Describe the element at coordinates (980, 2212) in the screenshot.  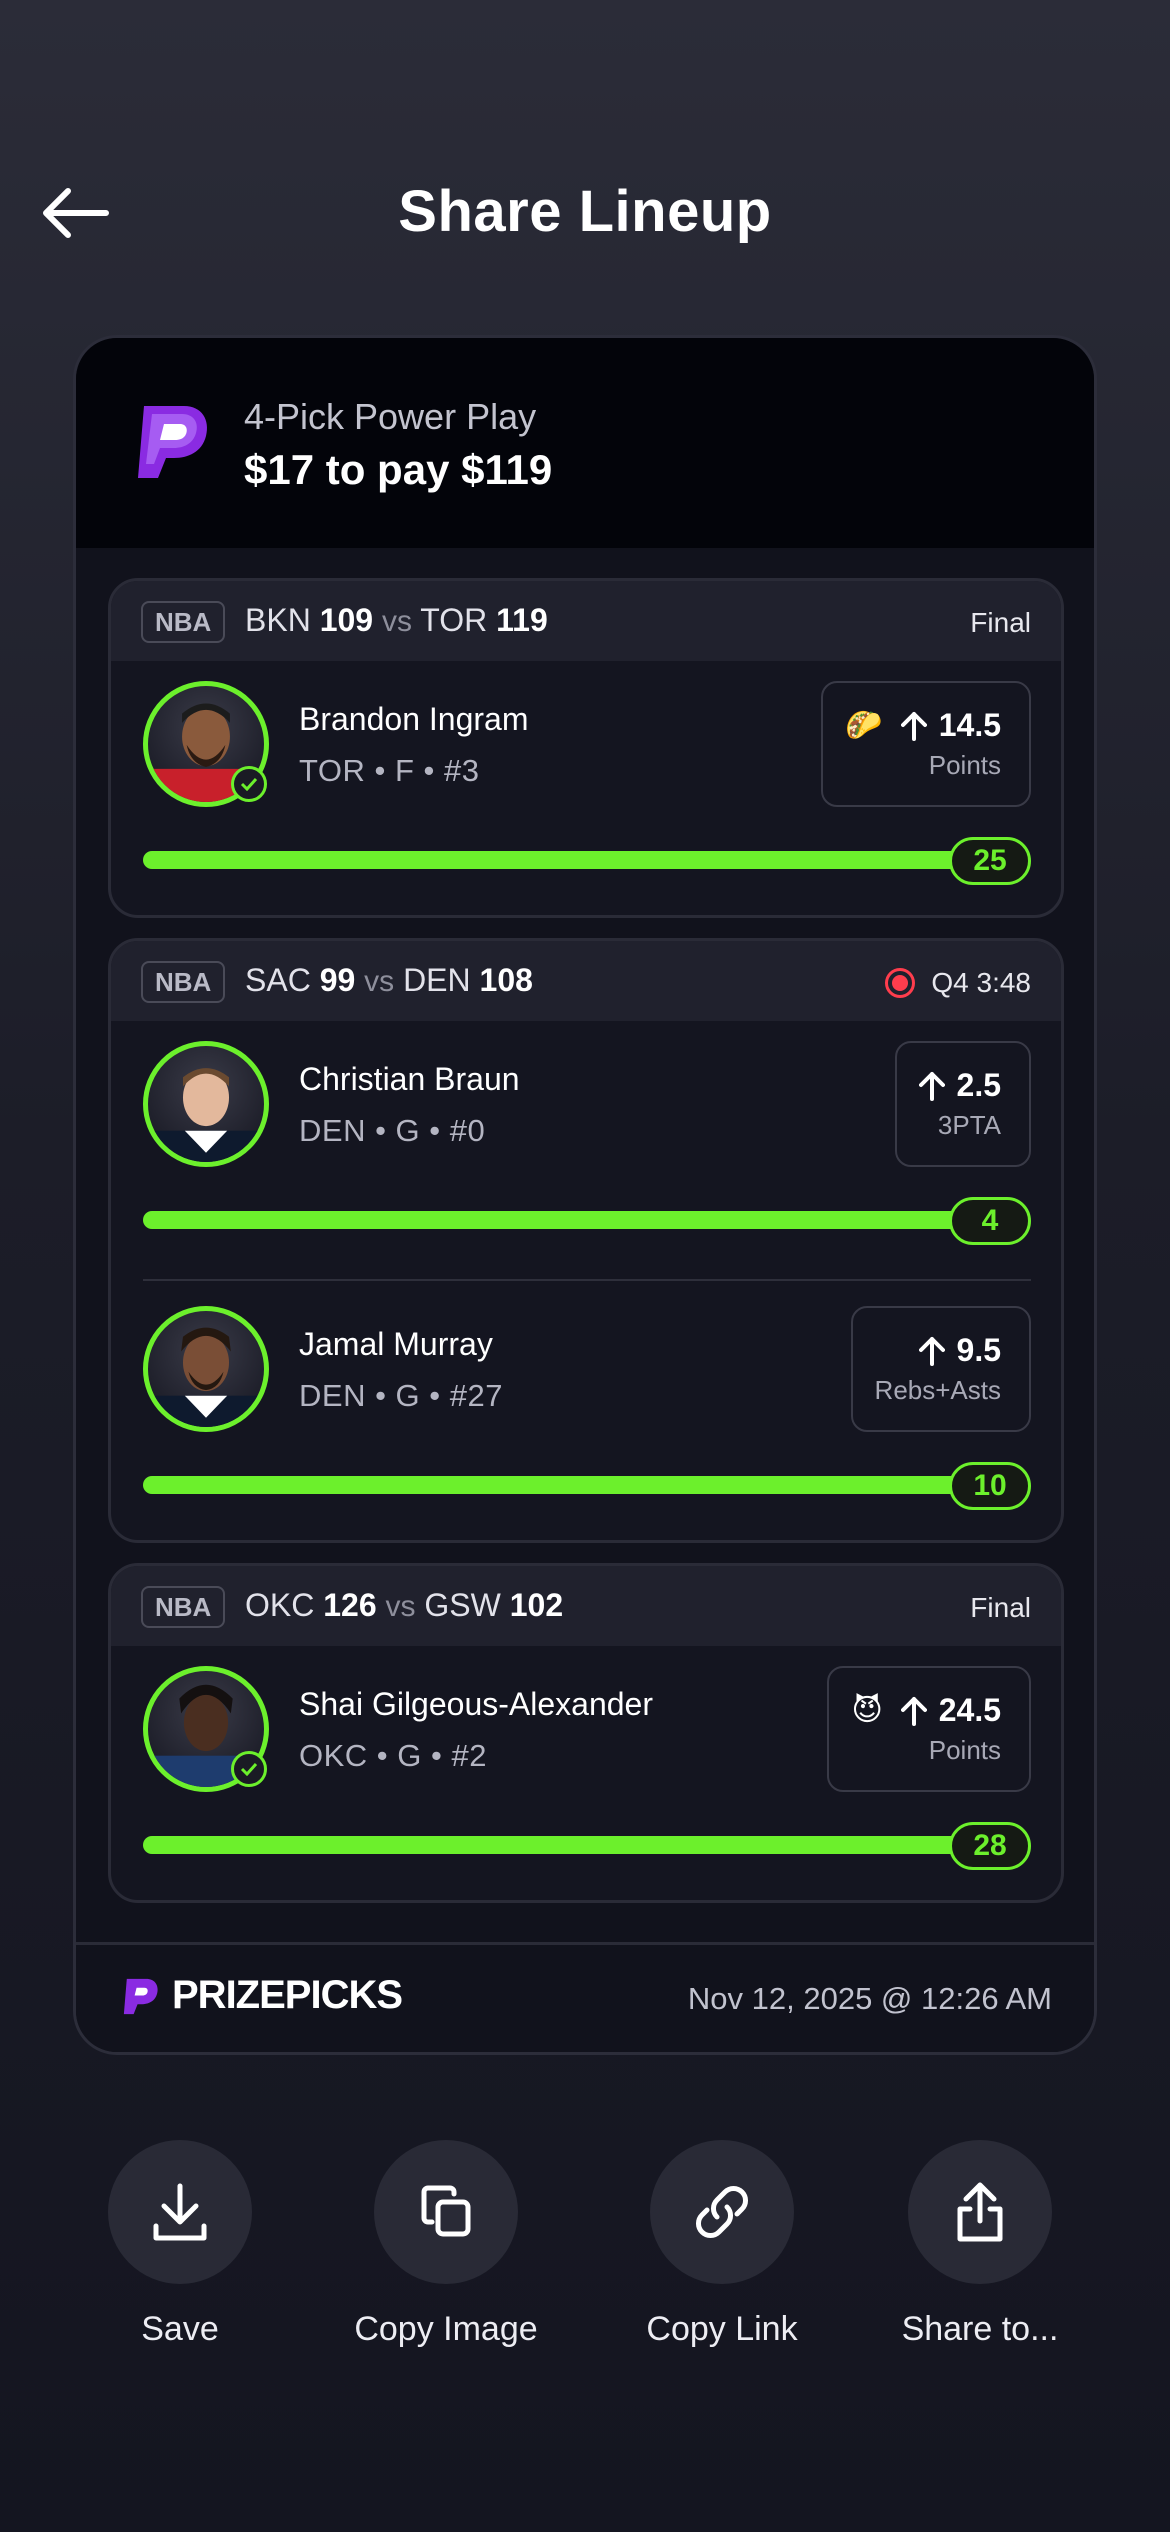
I see `share-to-button-circle` at that location.